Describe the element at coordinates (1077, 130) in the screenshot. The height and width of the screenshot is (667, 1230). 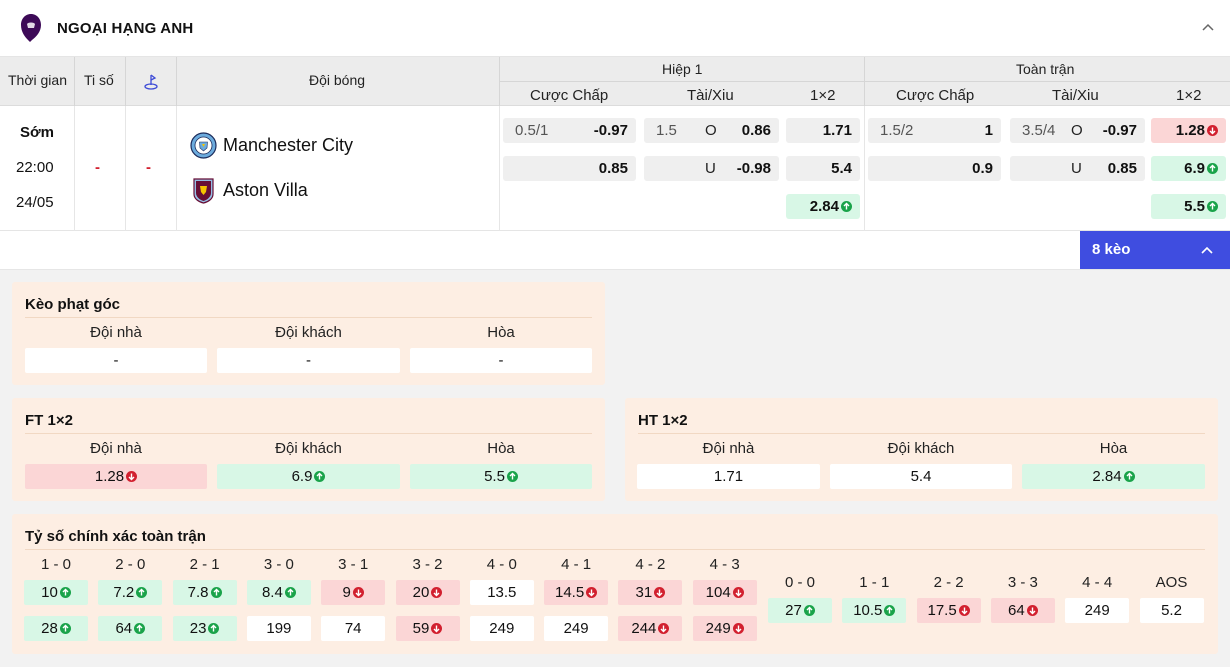
I see `ft-over: 3.5/4 O -0.97` at that location.